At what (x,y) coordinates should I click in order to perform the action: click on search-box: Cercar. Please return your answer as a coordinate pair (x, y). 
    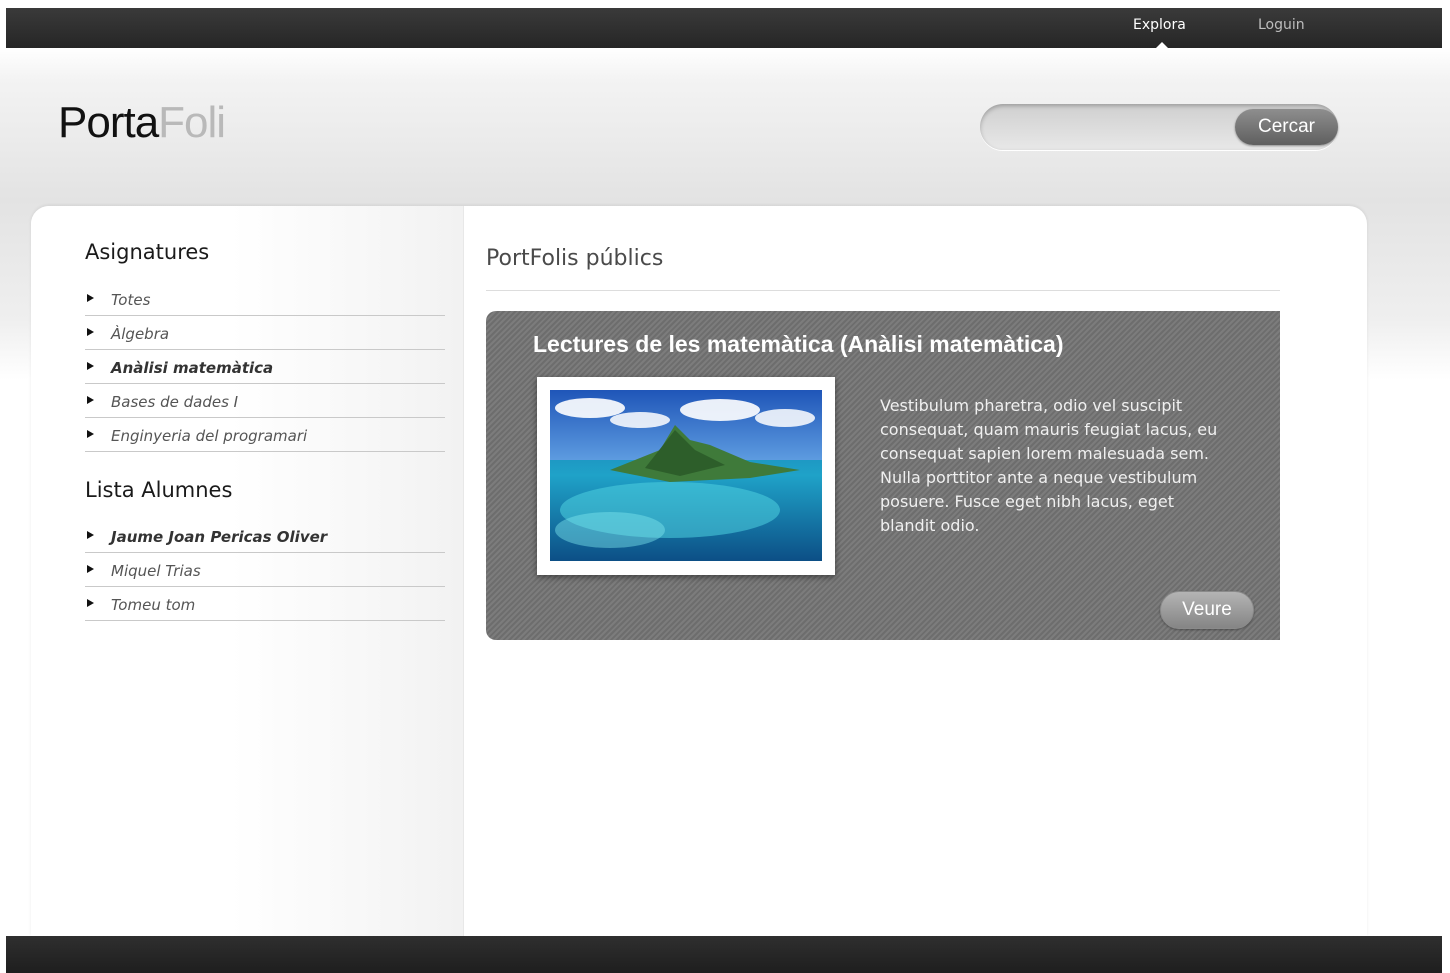
    Looking at the image, I should click on (1159, 127).